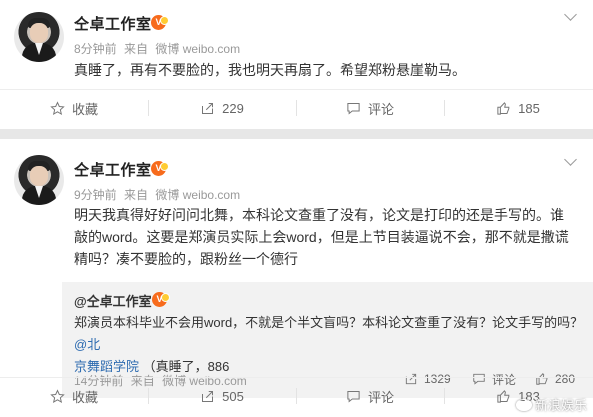 The width and height of the screenshot is (593, 417). I want to click on mention-link: @北, so click(87, 344).